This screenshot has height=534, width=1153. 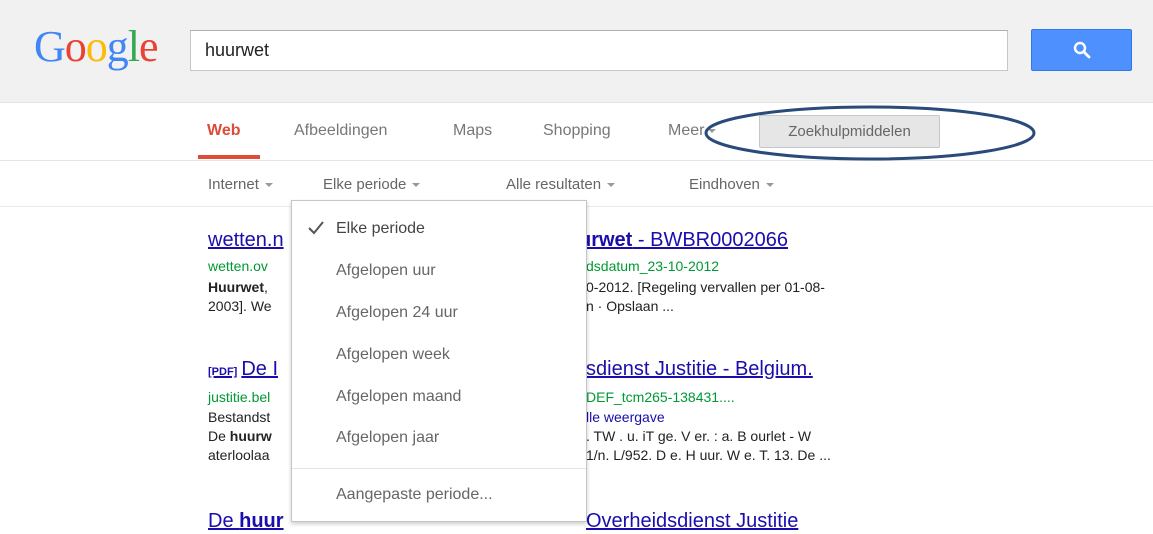 I want to click on pdf-tag: [PDF], so click(x=223, y=372).